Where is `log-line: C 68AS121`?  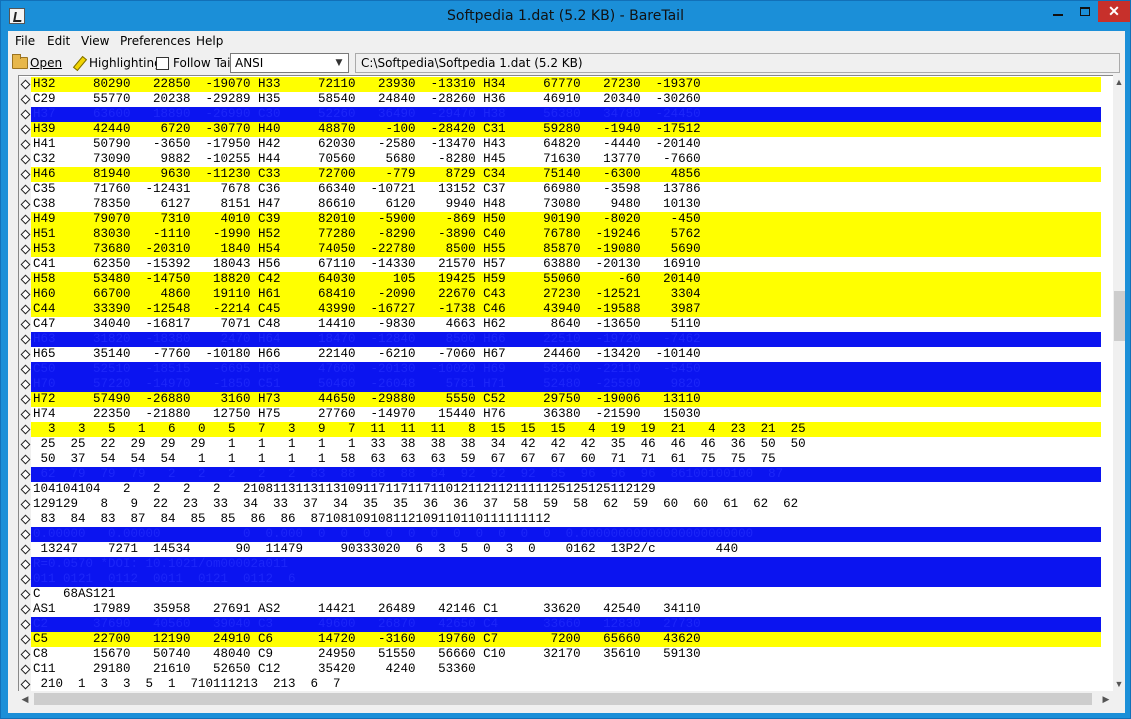 log-line: C 68AS121 is located at coordinates (560, 594).